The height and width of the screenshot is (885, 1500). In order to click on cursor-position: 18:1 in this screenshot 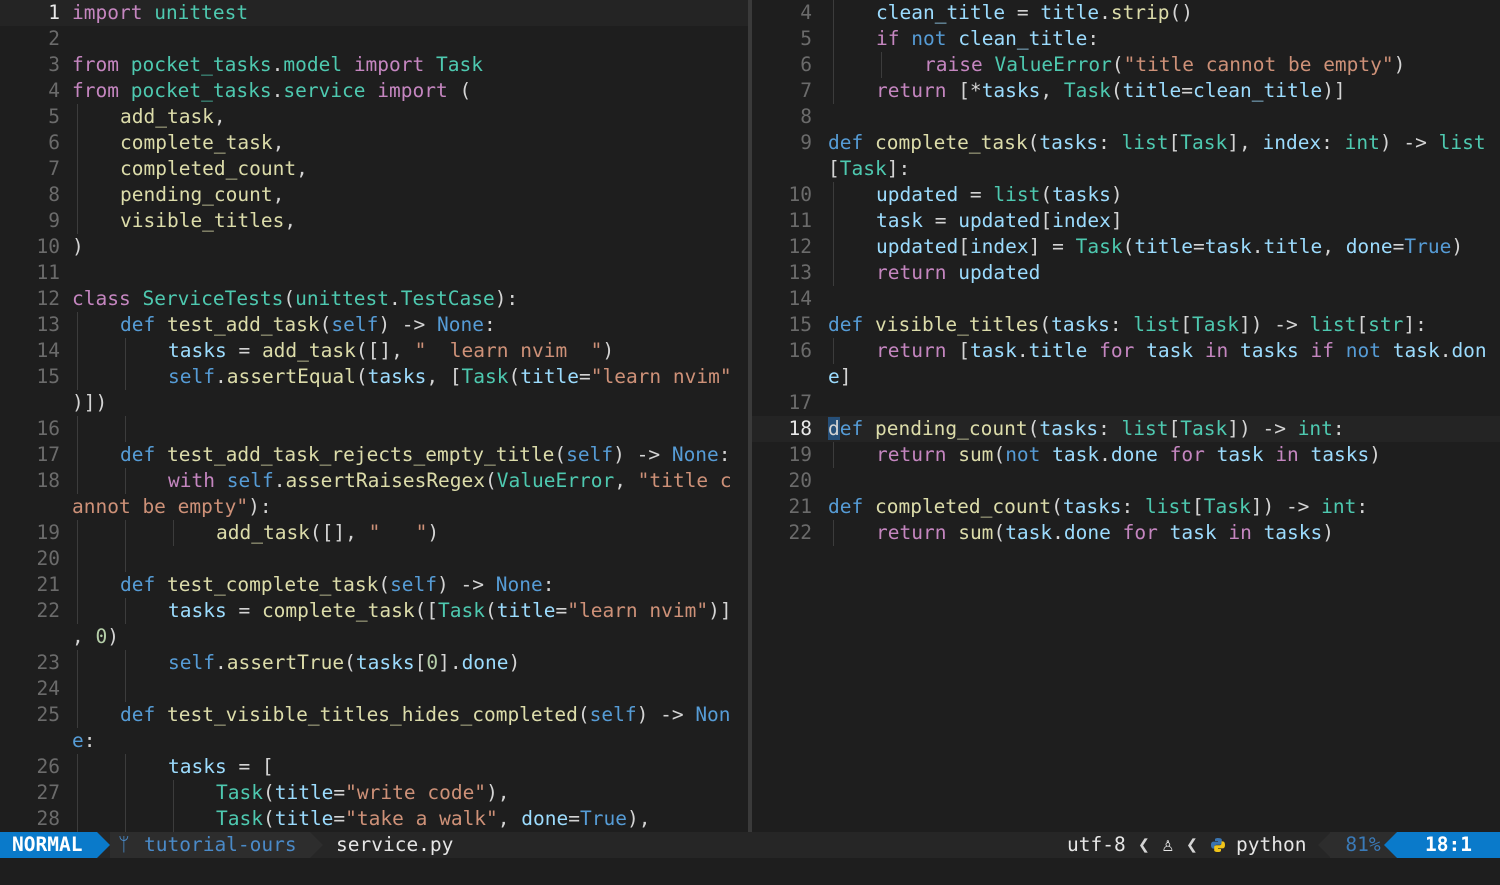, I will do `click(1448, 845)`.